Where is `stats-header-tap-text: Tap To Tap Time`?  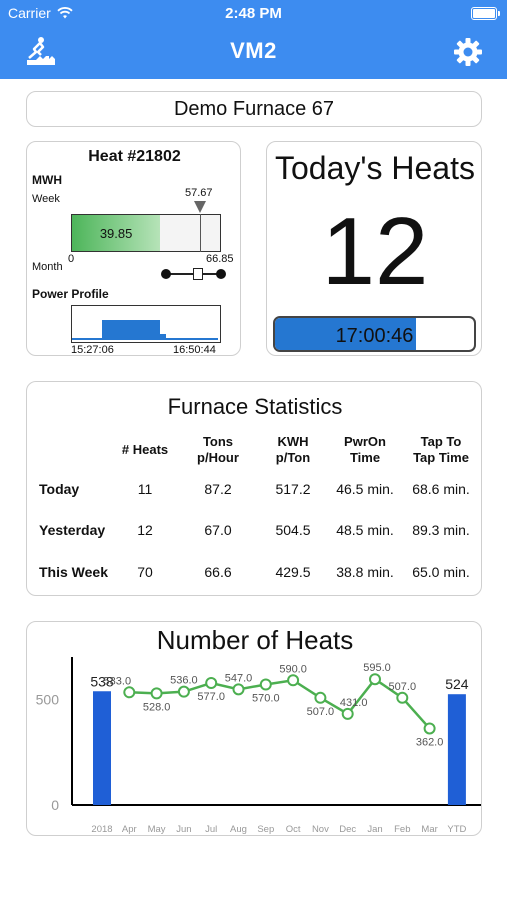 stats-header-tap-text: Tap To Tap Time is located at coordinates (441, 449).